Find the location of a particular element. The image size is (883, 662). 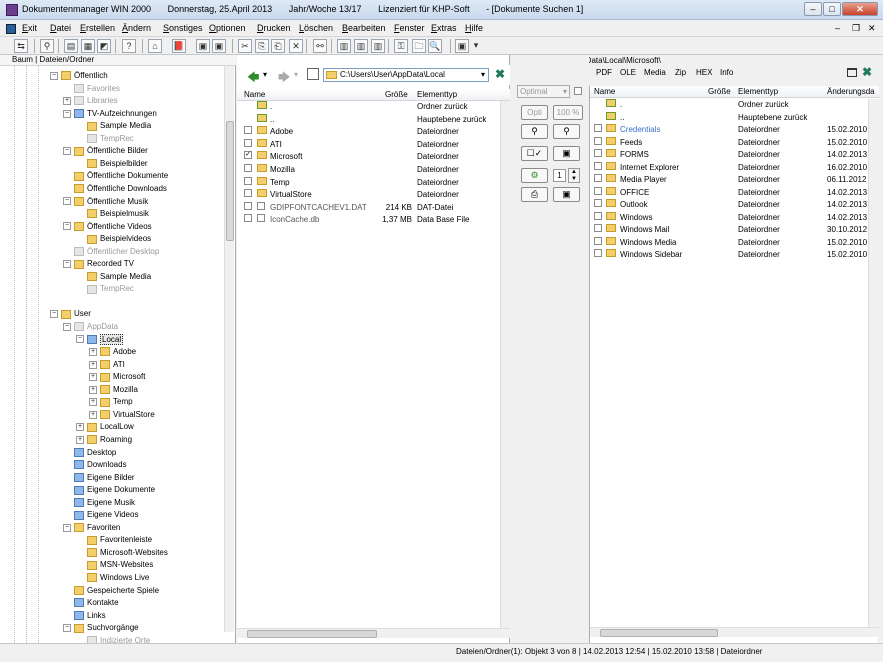

preview-file-row: Internet Explorer Dateiordner 16.02.2010 1 is located at coordinates (729, 167).